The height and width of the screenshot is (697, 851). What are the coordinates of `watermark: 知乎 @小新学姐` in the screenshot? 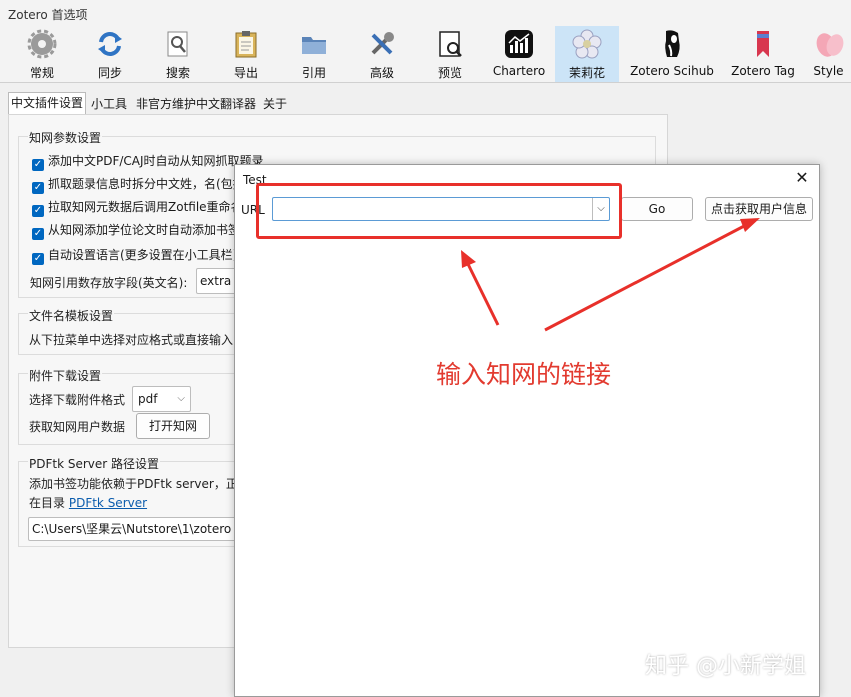 It's located at (725, 666).